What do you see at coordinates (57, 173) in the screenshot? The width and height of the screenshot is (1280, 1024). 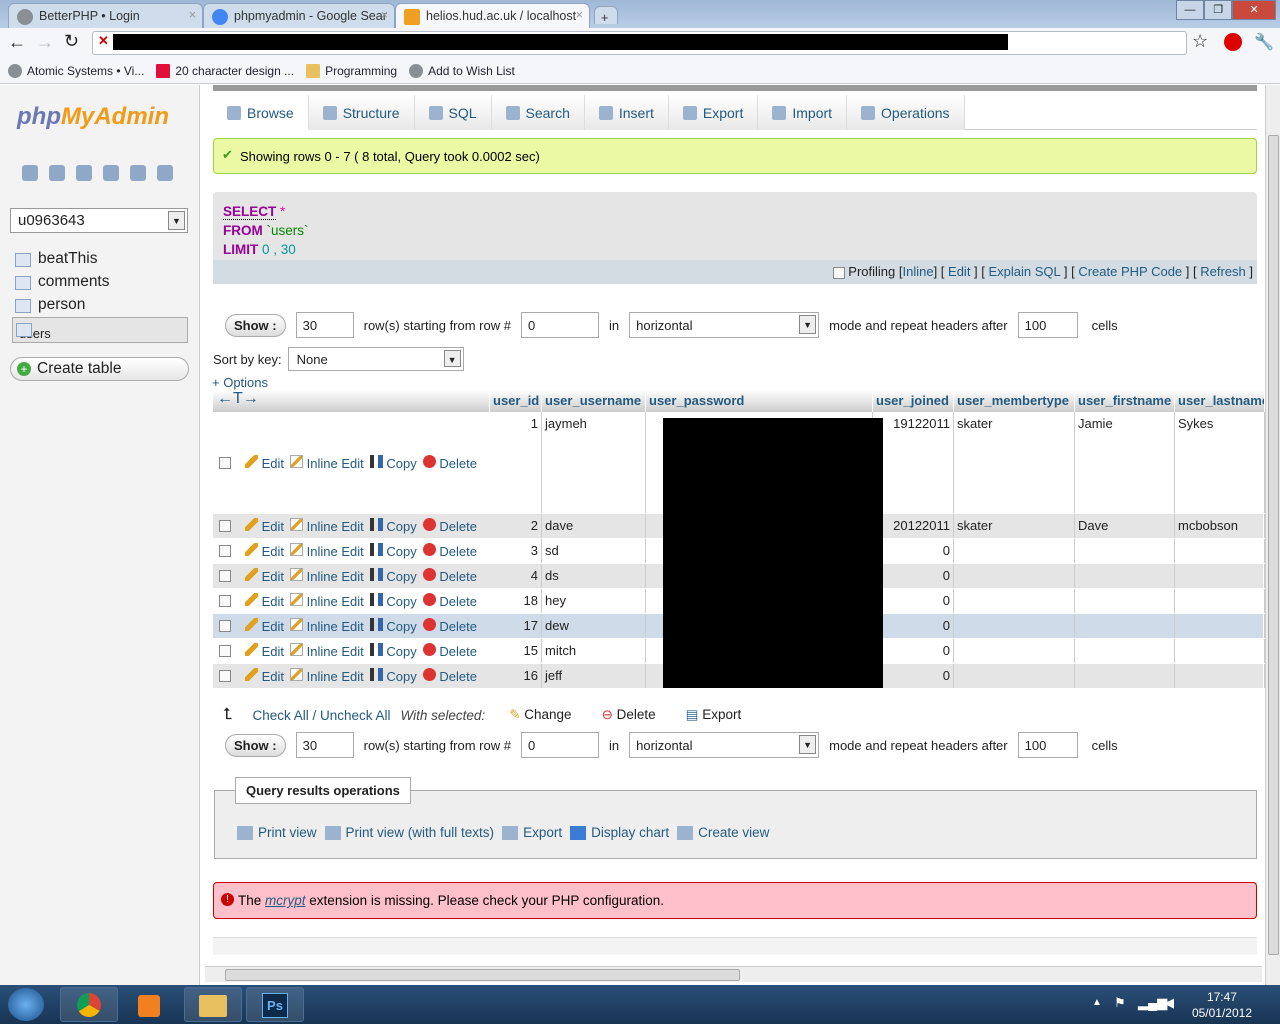 I see `logout-icon` at bounding box center [57, 173].